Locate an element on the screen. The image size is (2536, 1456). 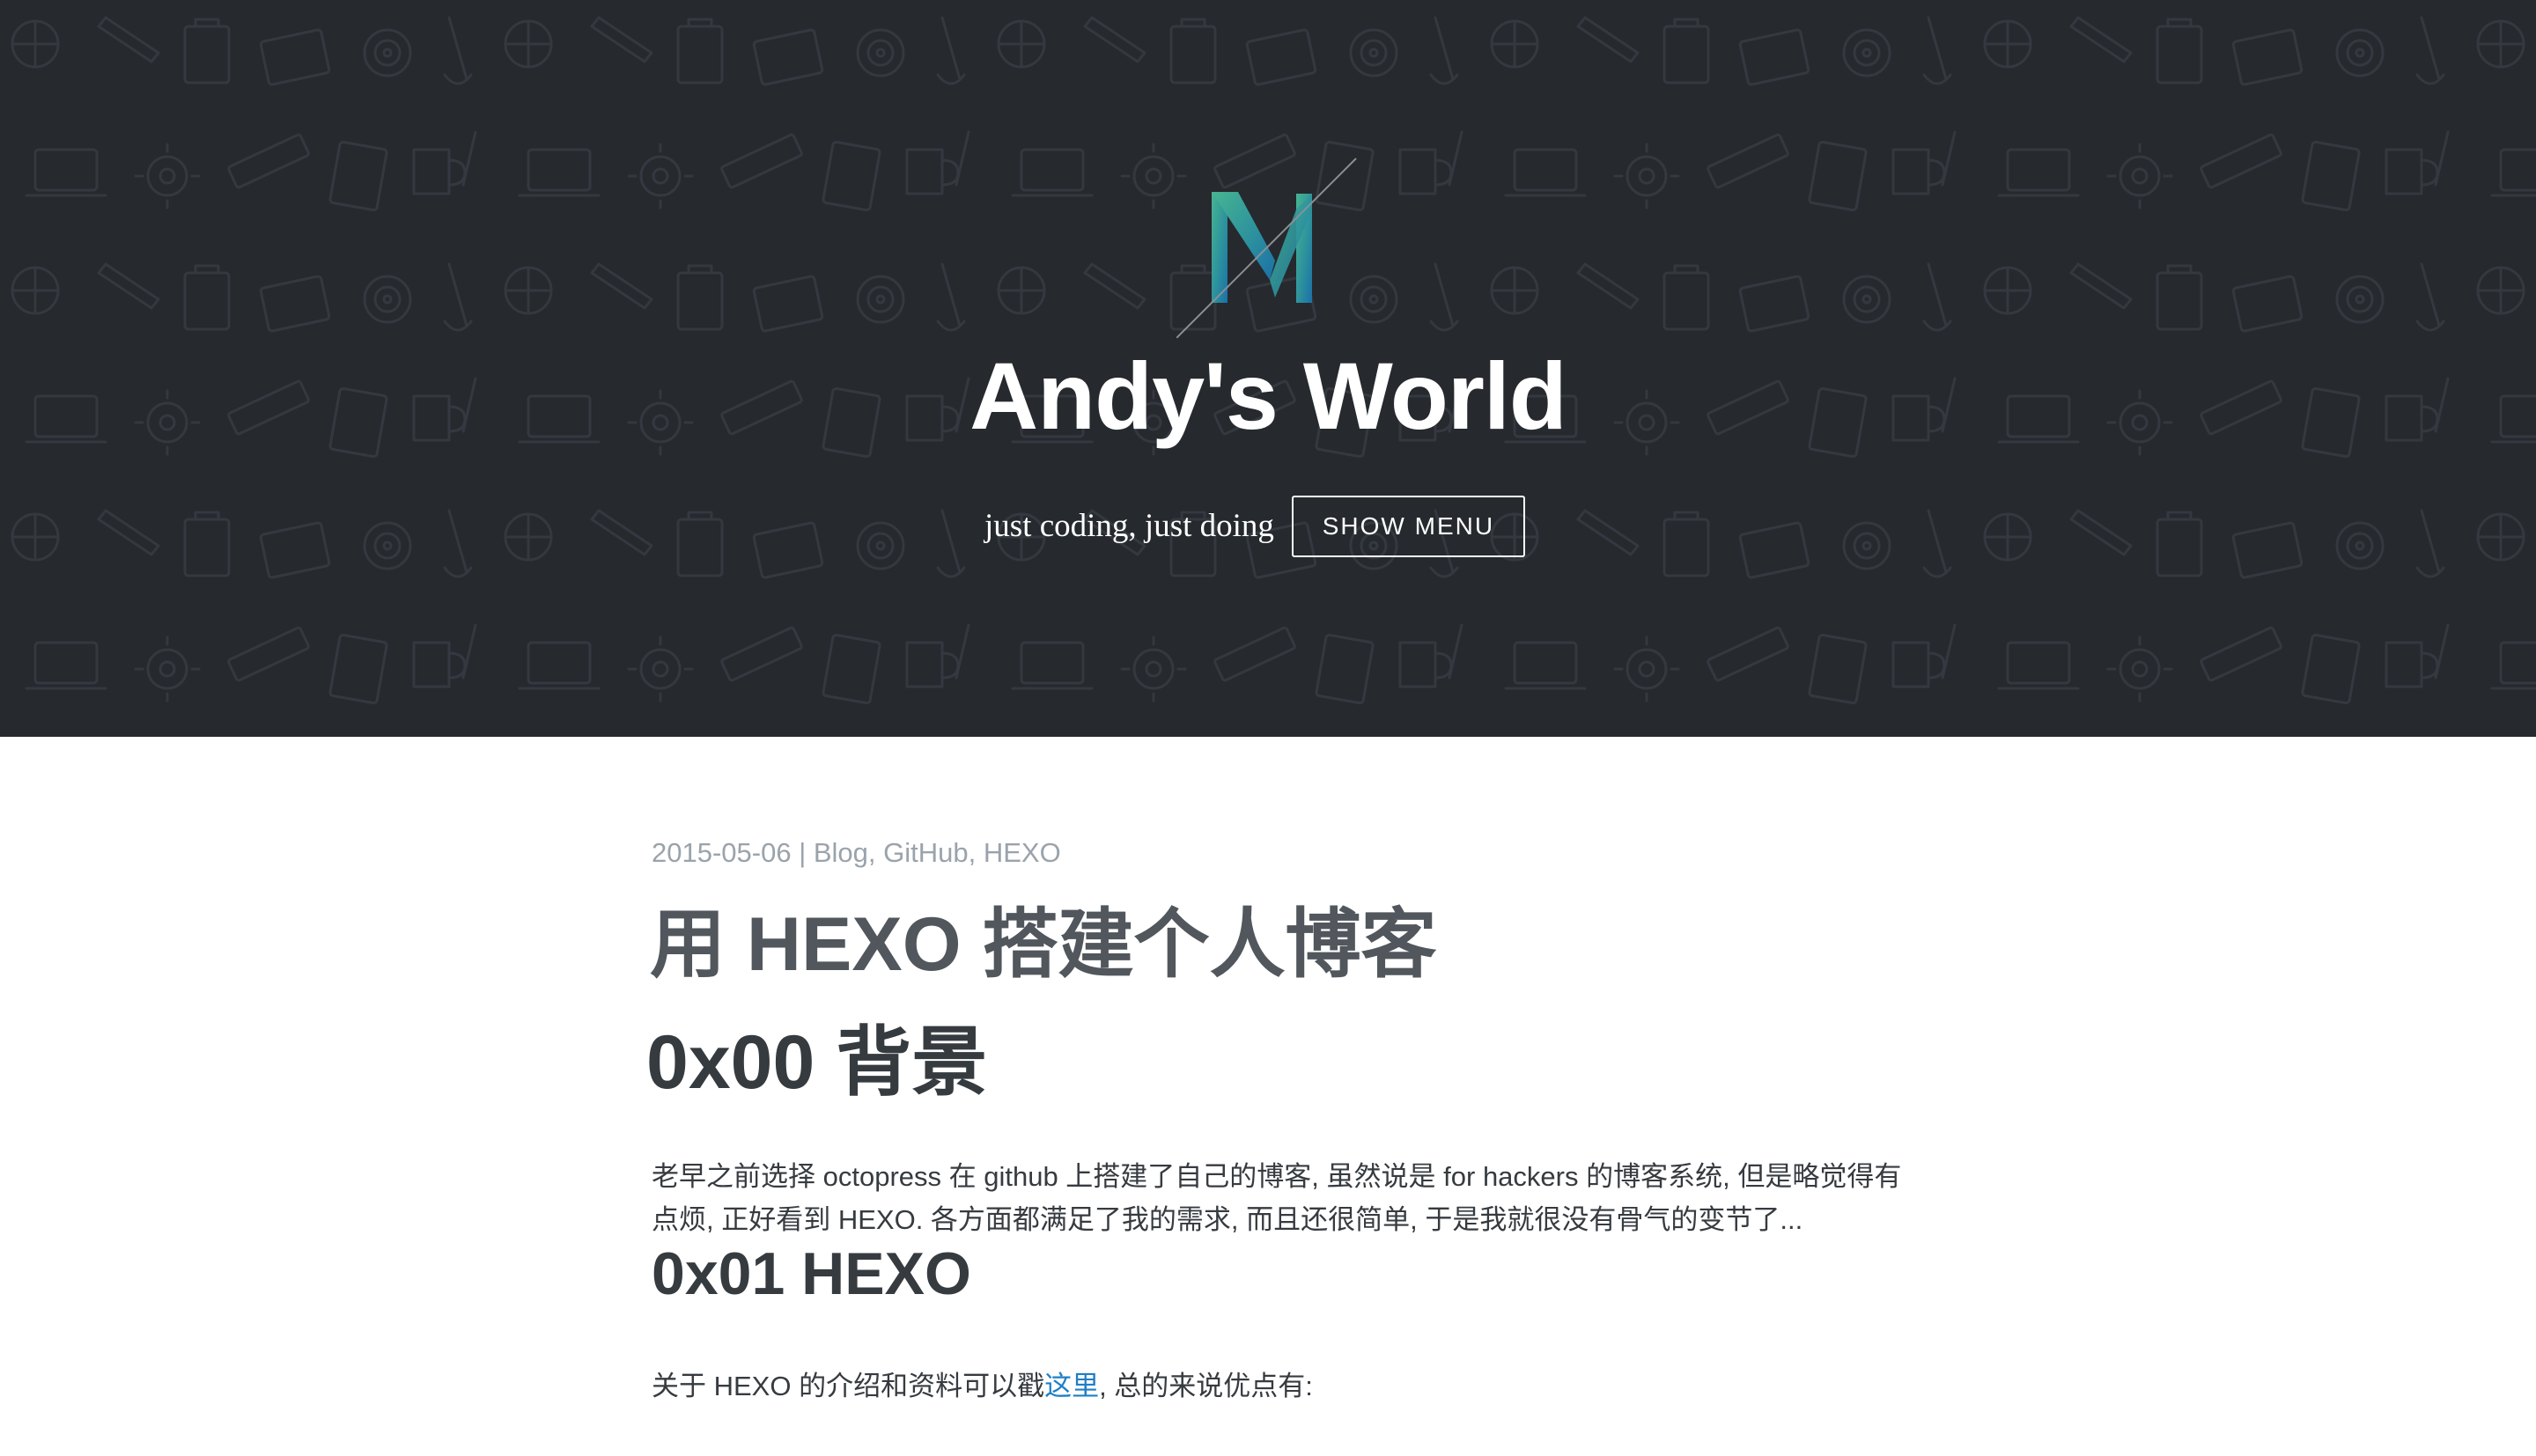
category-link-github: GitHub is located at coordinates (926, 852).